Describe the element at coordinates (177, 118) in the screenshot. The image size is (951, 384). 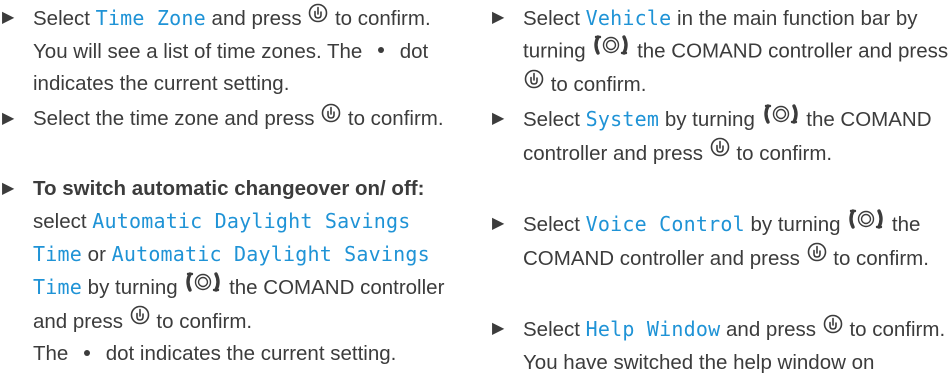
I see `step-text: Select the time zone and press` at that location.